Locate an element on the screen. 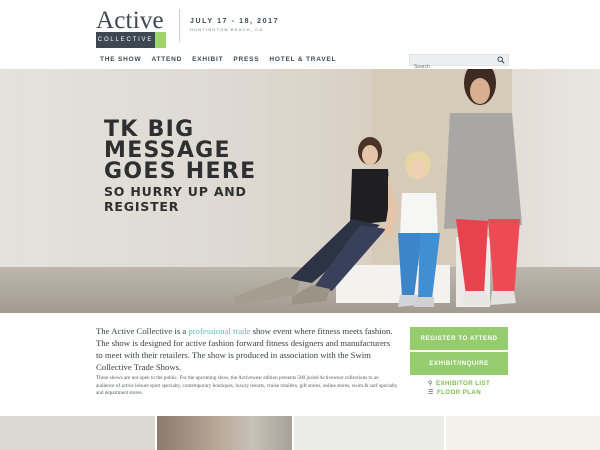 The image size is (600, 450). floor-plan-label: FLOOR PLAN is located at coordinates (459, 392).